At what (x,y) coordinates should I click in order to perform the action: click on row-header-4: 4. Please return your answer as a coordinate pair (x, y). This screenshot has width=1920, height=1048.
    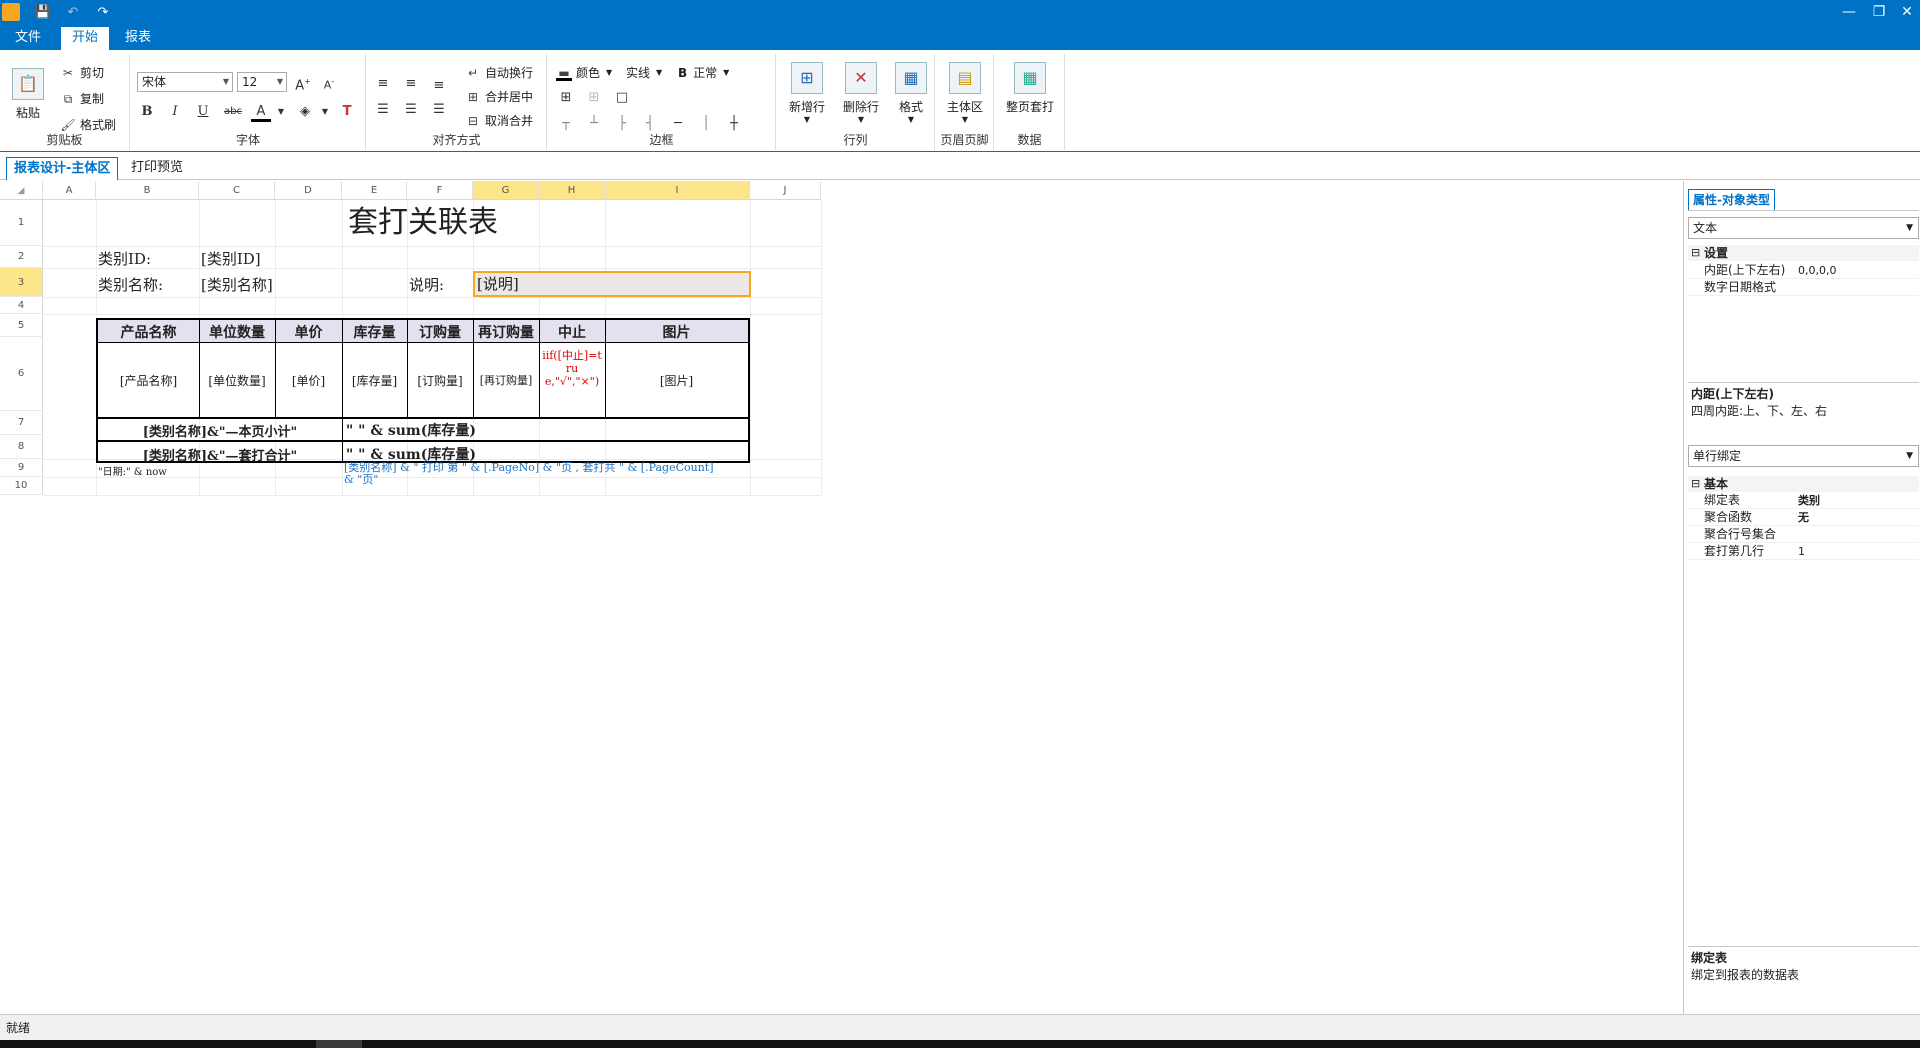
    Looking at the image, I should click on (21, 305).